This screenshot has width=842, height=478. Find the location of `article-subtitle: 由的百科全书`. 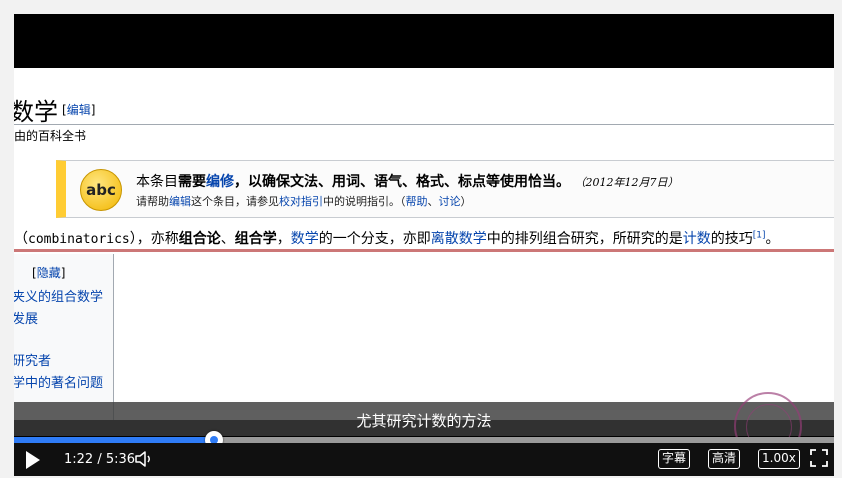

article-subtitle: 由的百科全书 is located at coordinates (50, 136).